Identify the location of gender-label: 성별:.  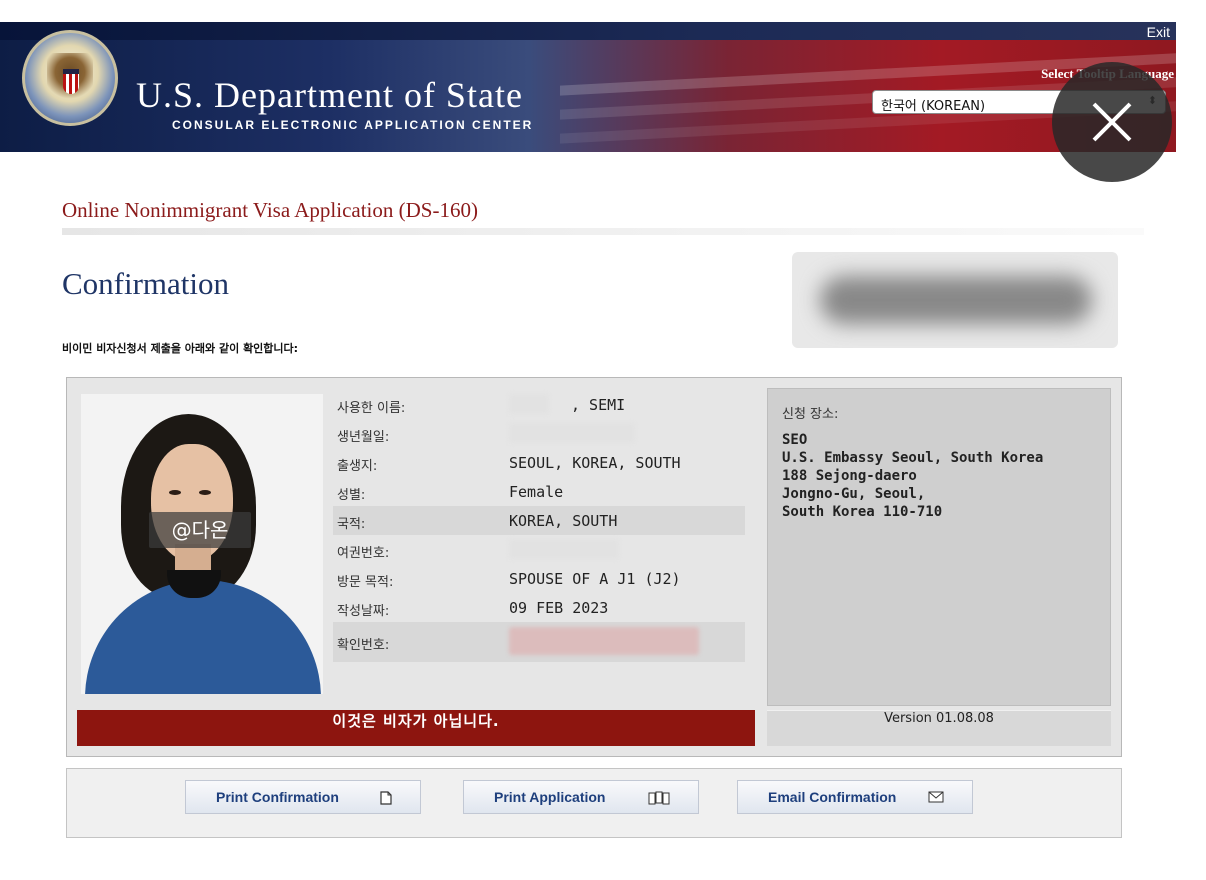
(351, 495).